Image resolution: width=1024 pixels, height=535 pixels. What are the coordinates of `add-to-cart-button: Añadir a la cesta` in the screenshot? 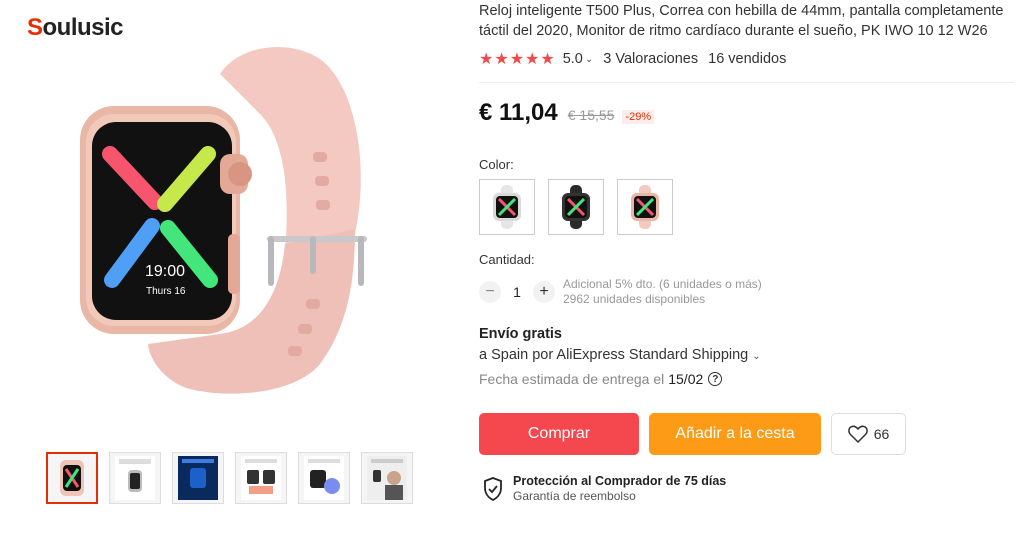 It's located at (735, 434).